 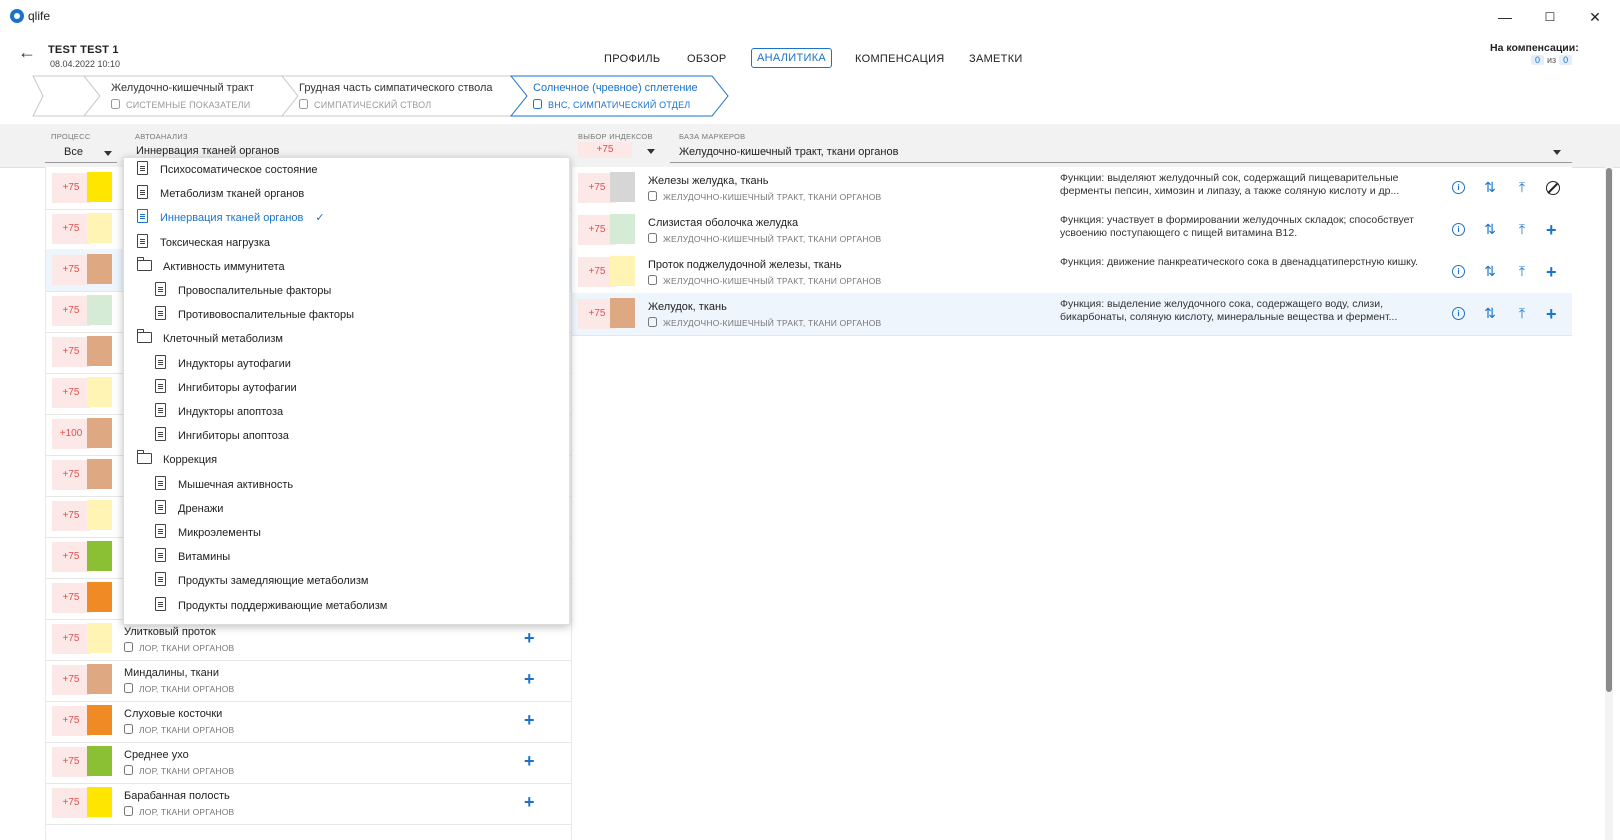 I want to click on back-arrow-icon: ←, so click(x=30, y=52).